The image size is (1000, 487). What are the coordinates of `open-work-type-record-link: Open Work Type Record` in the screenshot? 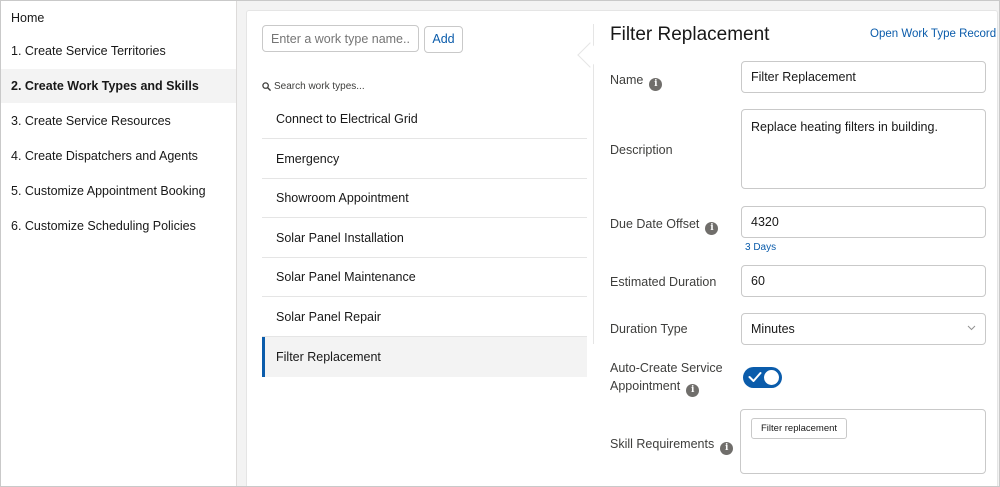 It's located at (933, 34).